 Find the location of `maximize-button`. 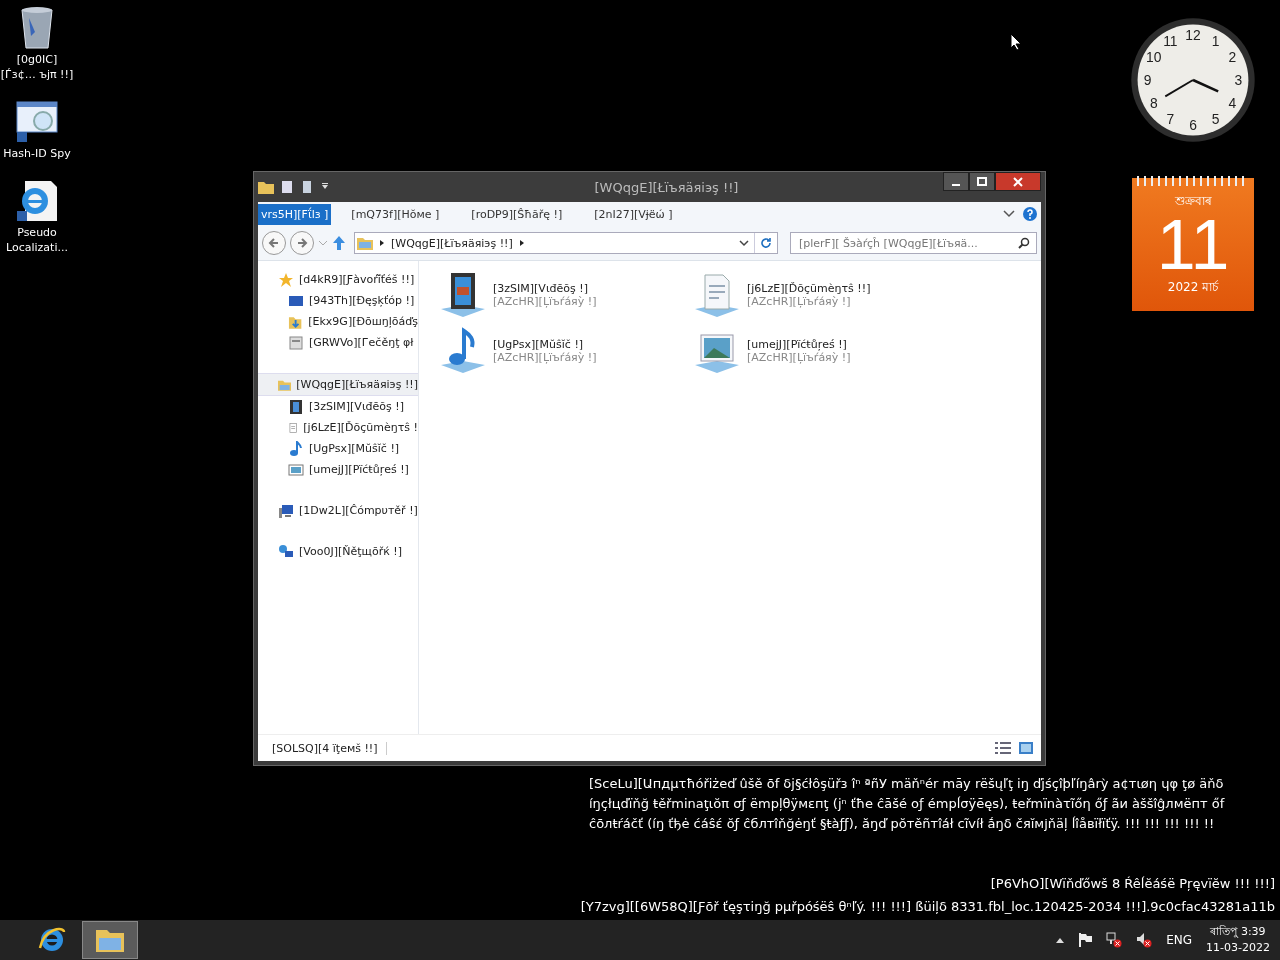

maximize-button is located at coordinates (982, 181).